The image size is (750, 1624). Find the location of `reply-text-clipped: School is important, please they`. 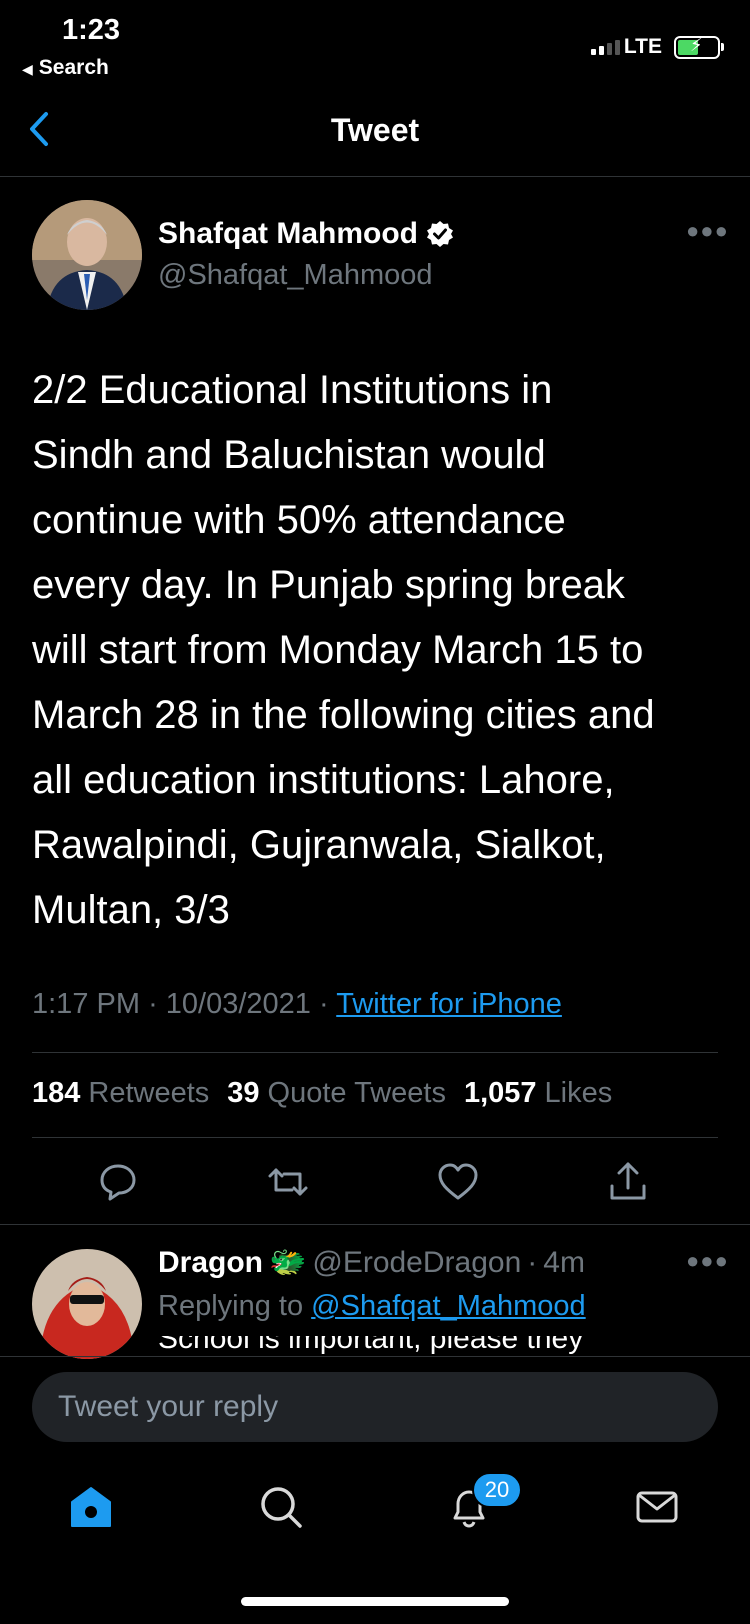

reply-text-clipped: School is important, please they is located at coordinates (438, 1345).